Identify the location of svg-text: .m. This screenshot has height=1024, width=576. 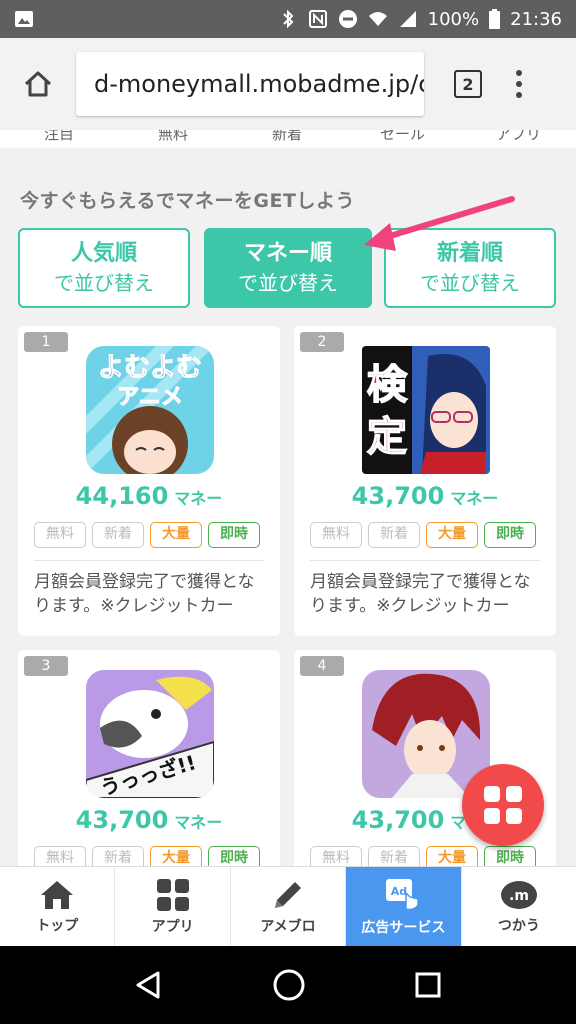
(519, 896).